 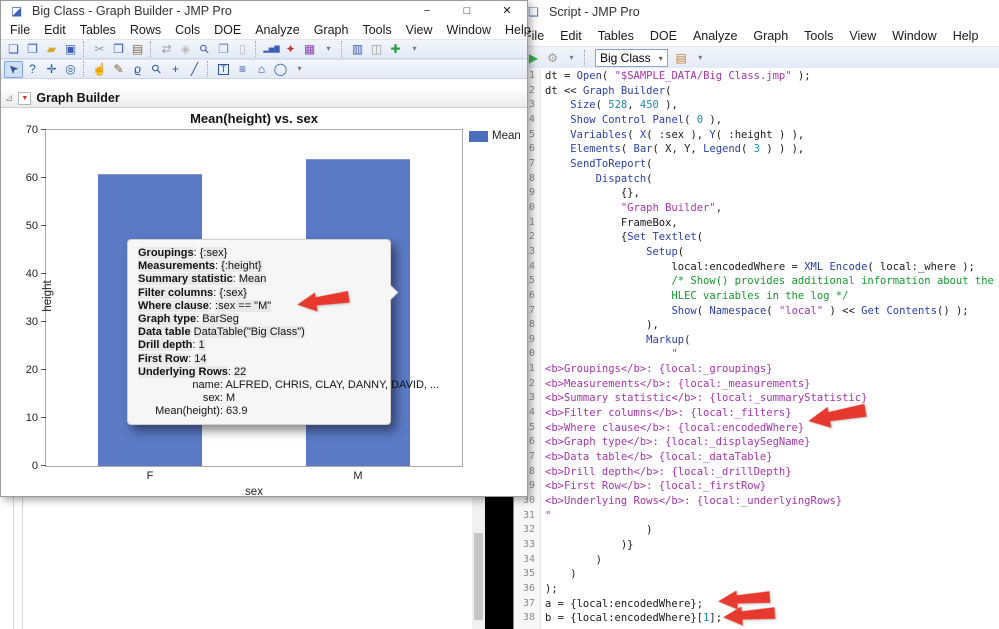 What do you see at coordinates (25, 98) in the screenshot?
I see `red-triangle-menu-icon: ▼` at bounding box center [25, 98].